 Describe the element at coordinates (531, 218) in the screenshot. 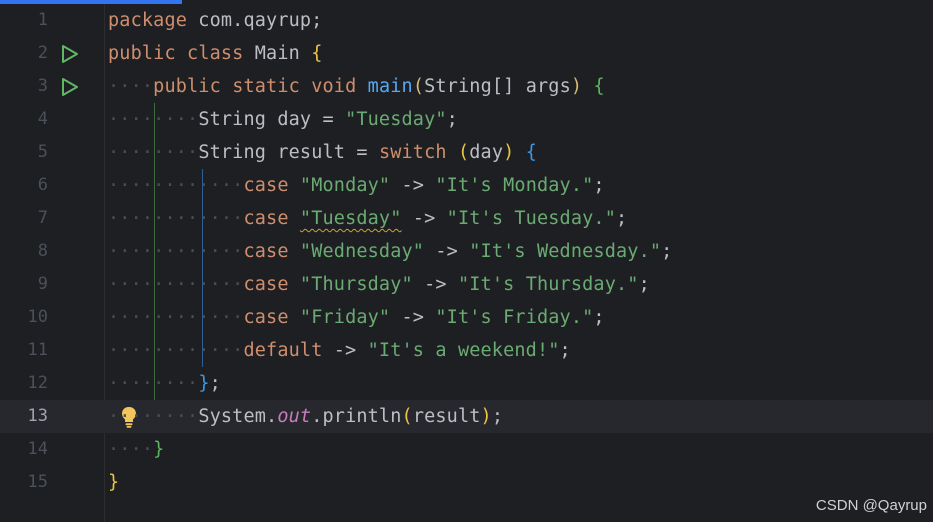

I see `string-literal: "It's Tuesday."` at that location.